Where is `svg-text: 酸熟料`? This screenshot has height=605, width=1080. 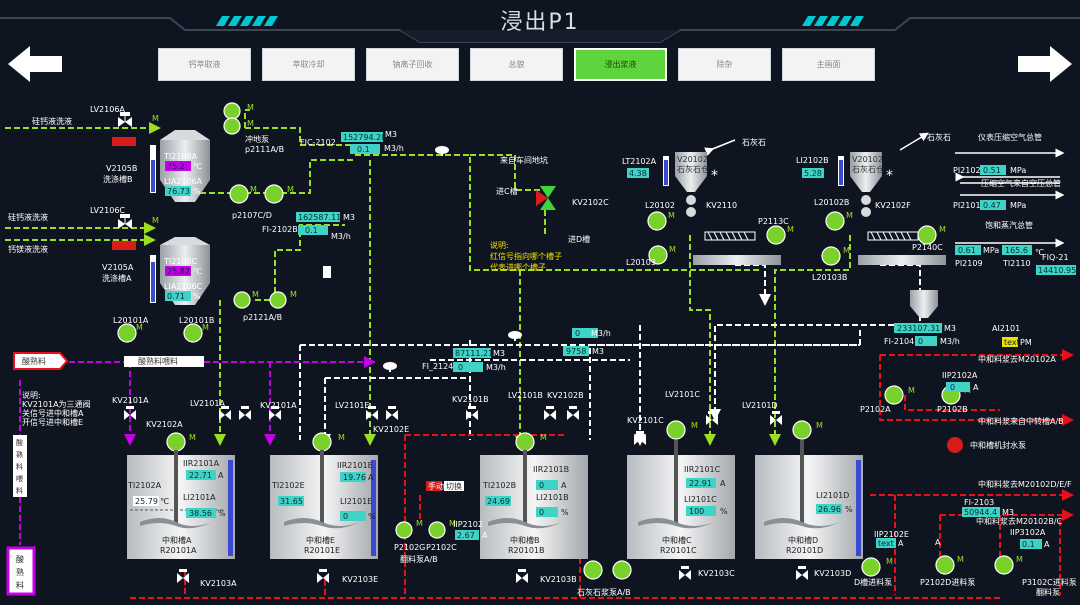 svg-text: 酸熟料 is located at coordinates (34, 361).